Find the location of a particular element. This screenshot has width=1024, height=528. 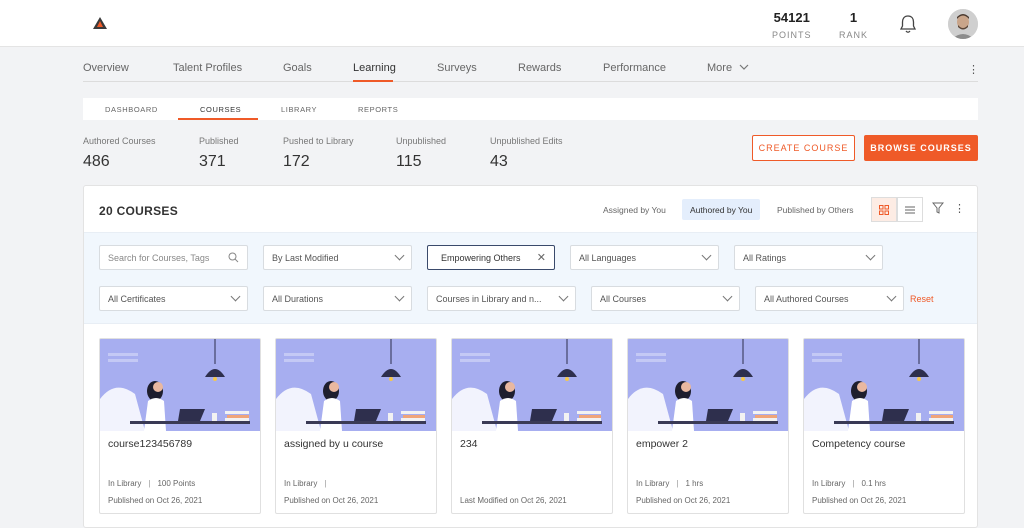

durations-select: All Durations is located at coordinates (337, 298).